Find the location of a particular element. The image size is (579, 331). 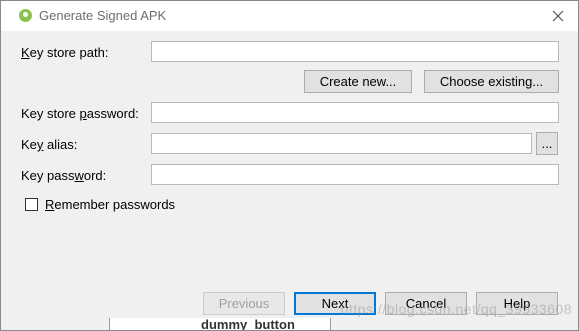

key-store-path-input is located at coordinates (355, 51).